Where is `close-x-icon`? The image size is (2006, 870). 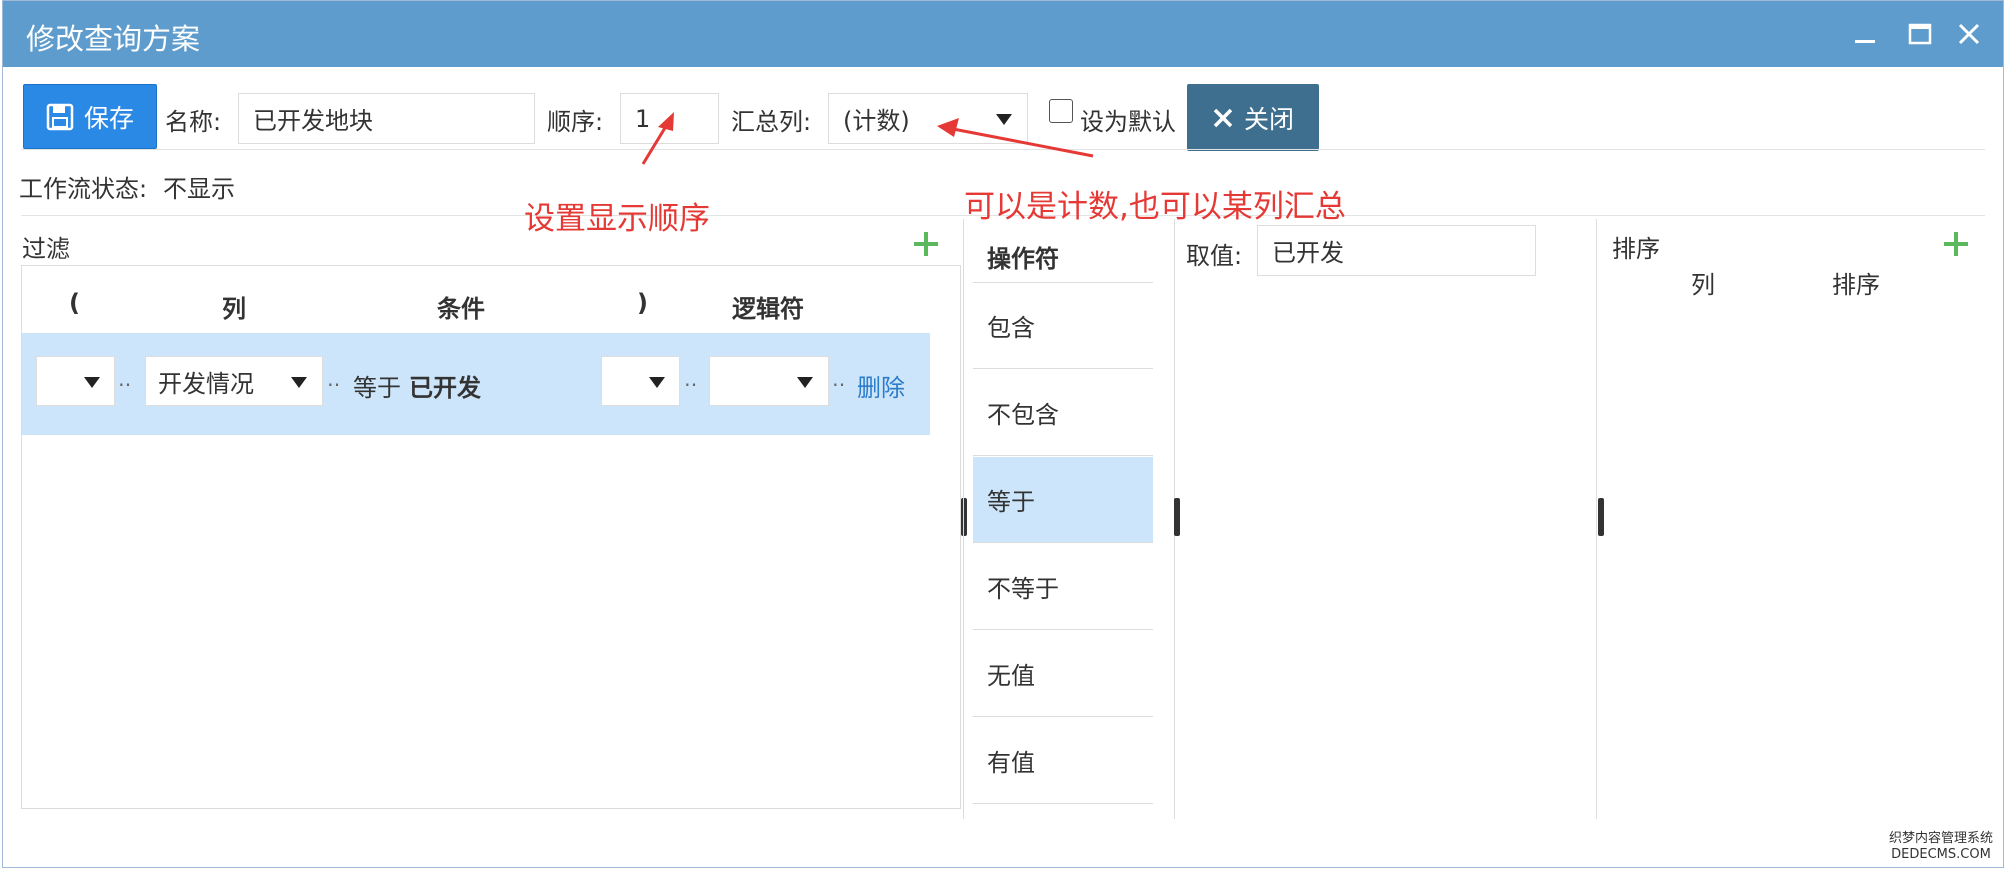 close-x-icon is located at coordinates (1223, 117).